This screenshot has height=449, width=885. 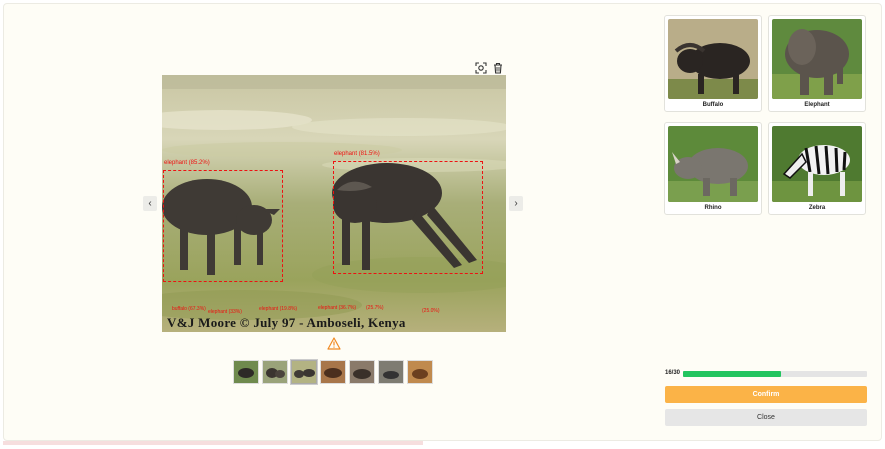 I want to click on next-image-button: ›, so click(x=516, y=203).